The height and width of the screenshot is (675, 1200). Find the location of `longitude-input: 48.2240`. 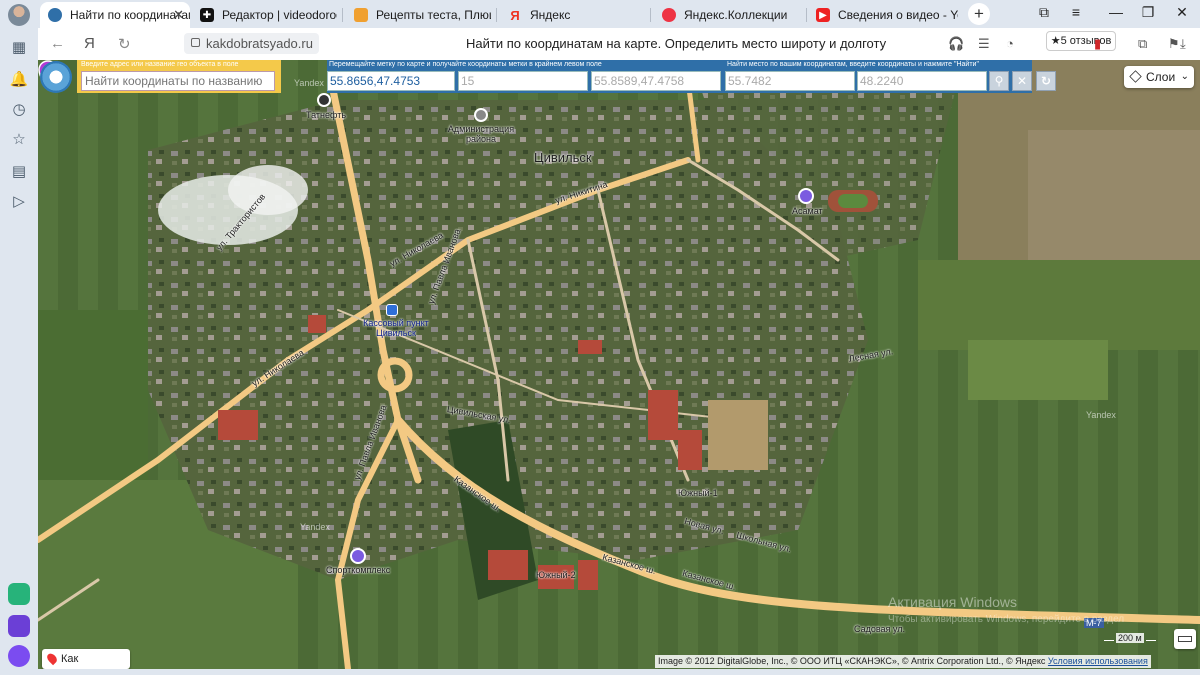

longitude-input: 48.2240 is located at coordinates (922, 81).